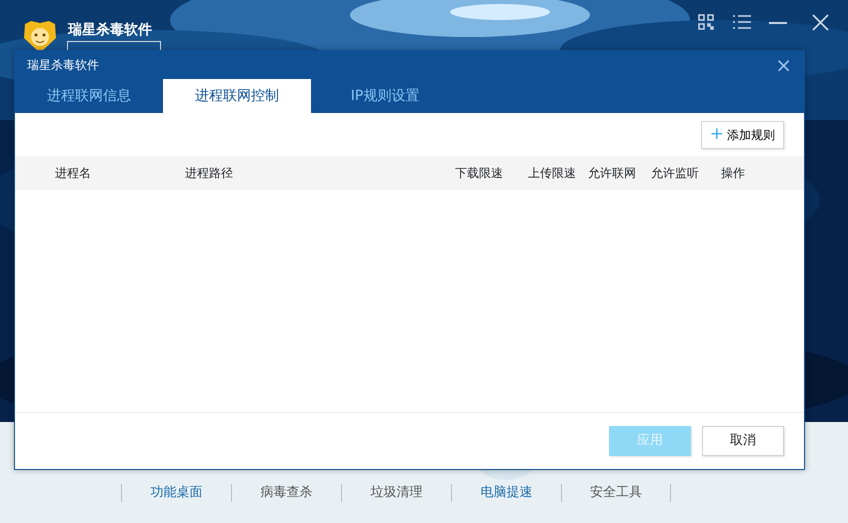  What do you see at coordinates (743, 441) in the screenshot?
I see `dialog-button: 取消` at bounding box center [743, 441].